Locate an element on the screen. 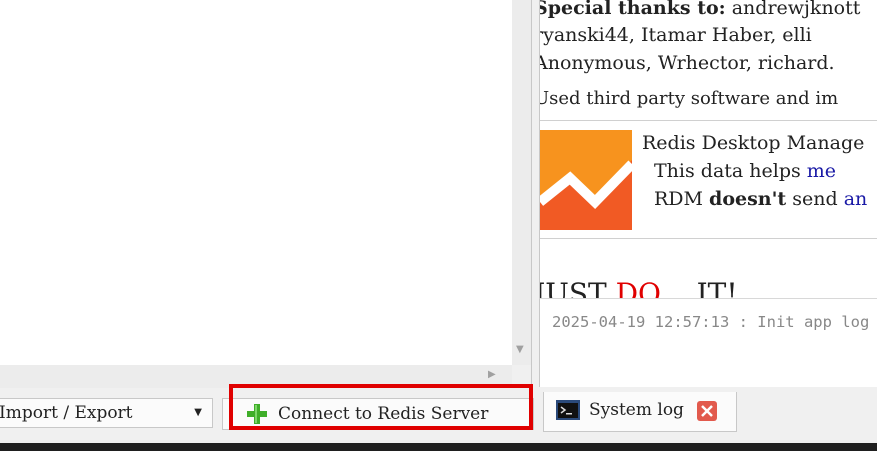 This screenshot has height=451, width=877. log-entry: 2025-04-19 12:57:13 : Init app log is located at coordinates (711, 322).